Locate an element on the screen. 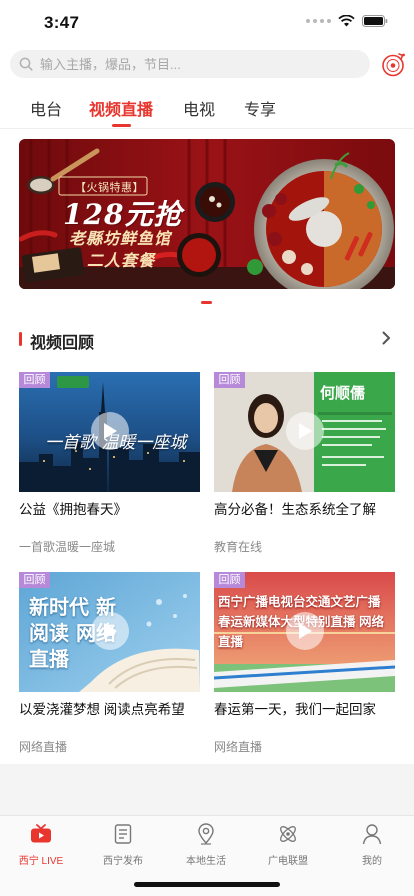 The image size is (414, 896). search-input is located at coordinates (190, 64).